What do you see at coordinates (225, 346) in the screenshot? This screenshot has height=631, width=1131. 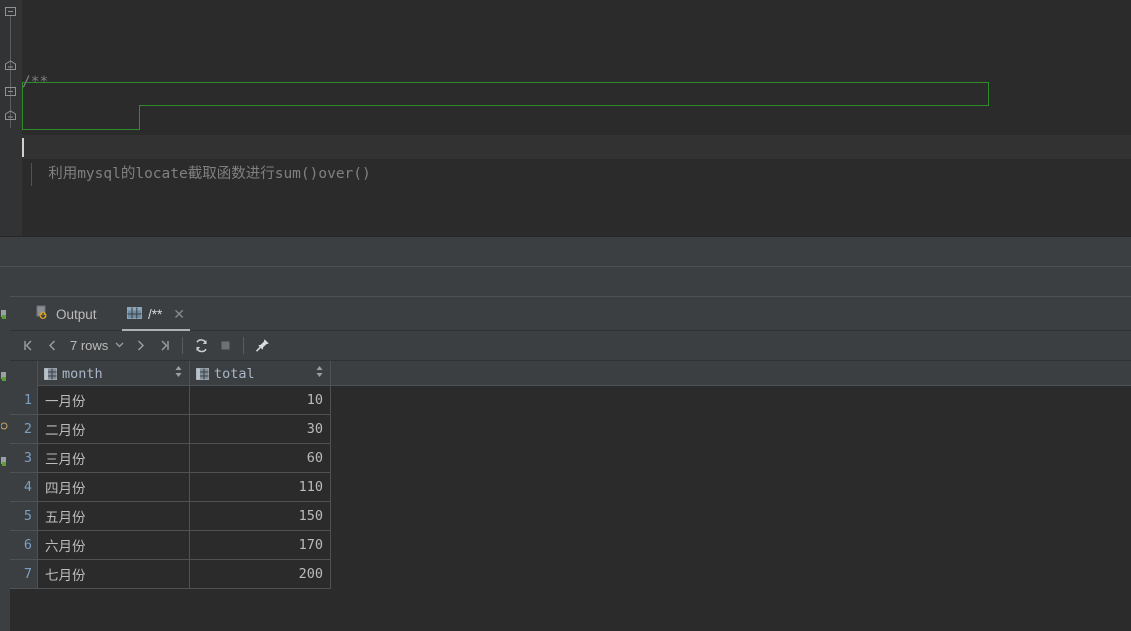 I see `stop-icon` at bounding box center [225, 346].